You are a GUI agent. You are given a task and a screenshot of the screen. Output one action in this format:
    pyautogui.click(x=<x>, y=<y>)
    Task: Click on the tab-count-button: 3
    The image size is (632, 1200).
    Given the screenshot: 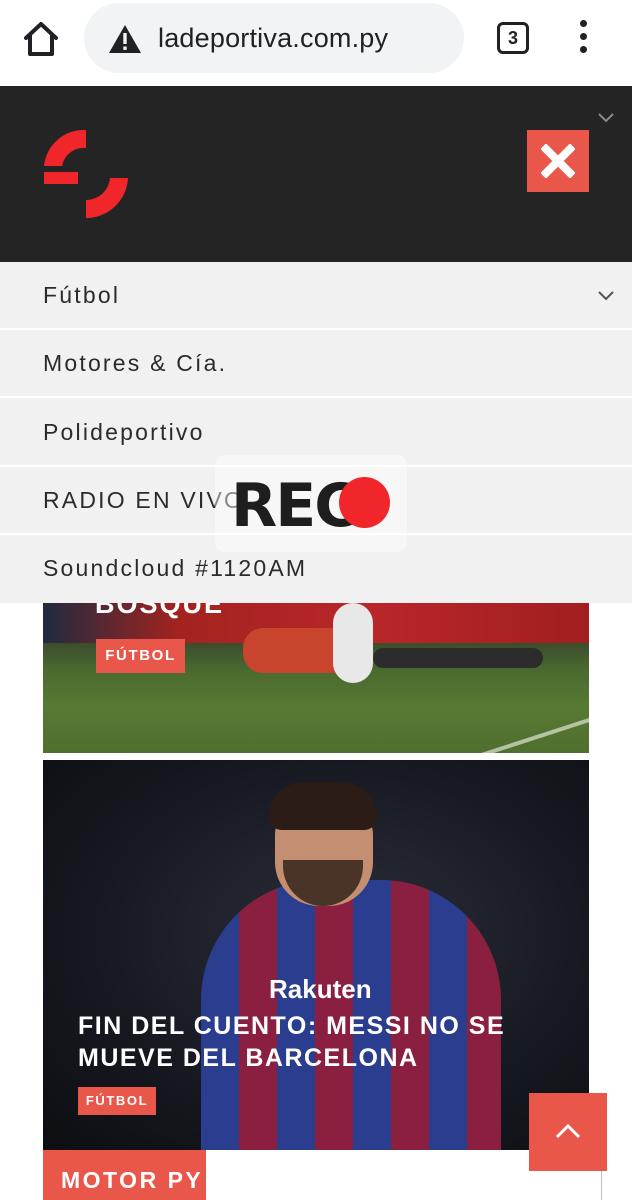 What is the action you would take?
    pyautogui.click(x=513, y=38)
    